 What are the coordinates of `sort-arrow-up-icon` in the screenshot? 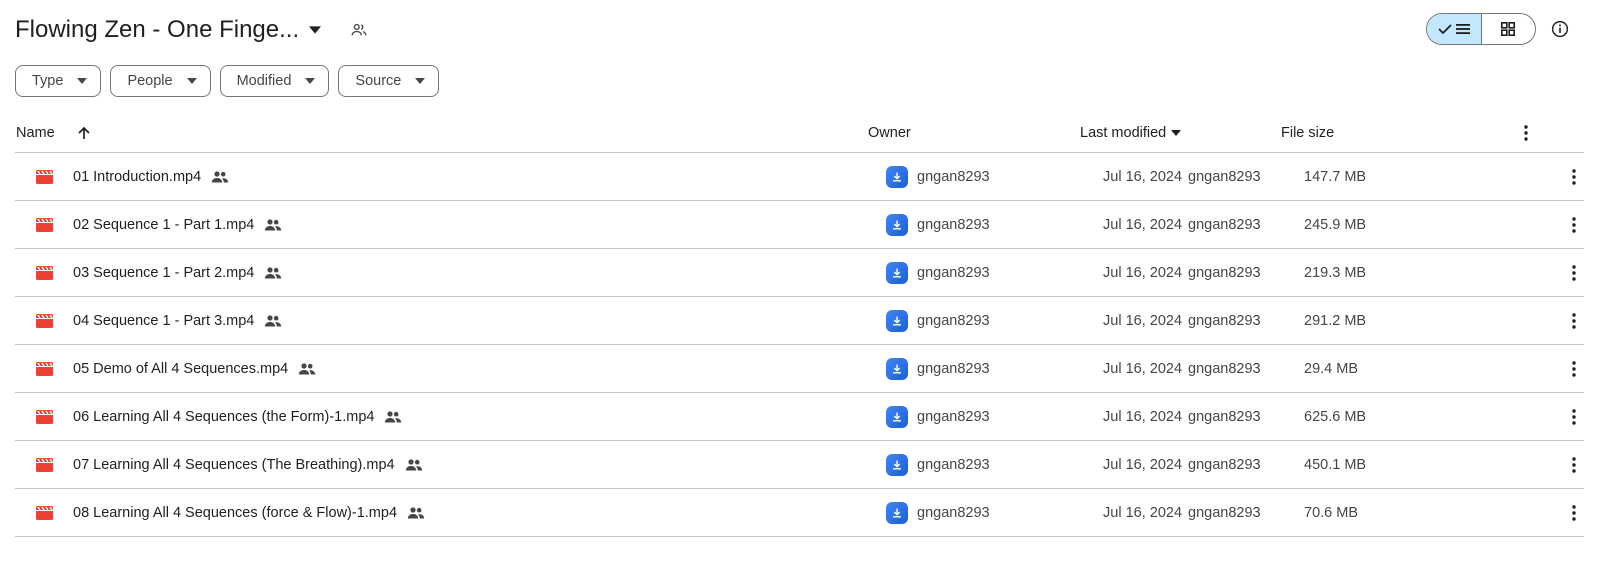 It's located at (84, 133).